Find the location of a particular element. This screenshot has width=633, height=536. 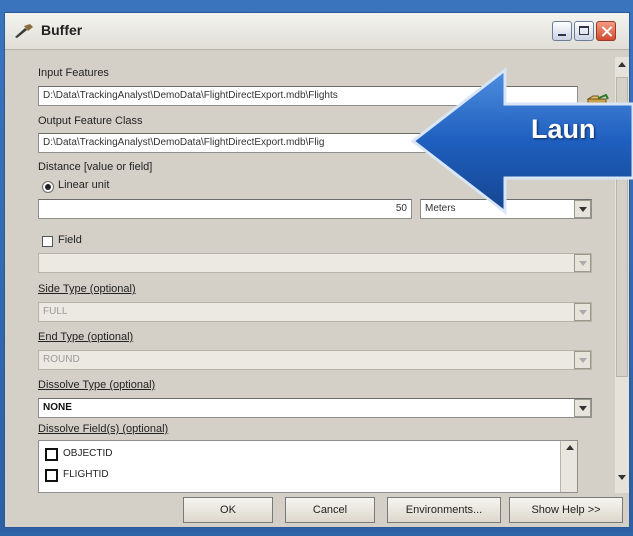

buffer-tool-icon is located at coordinates (24, 31).